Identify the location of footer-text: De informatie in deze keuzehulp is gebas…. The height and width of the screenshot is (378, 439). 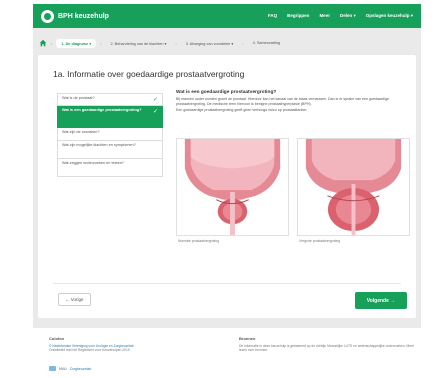
(327, 348).